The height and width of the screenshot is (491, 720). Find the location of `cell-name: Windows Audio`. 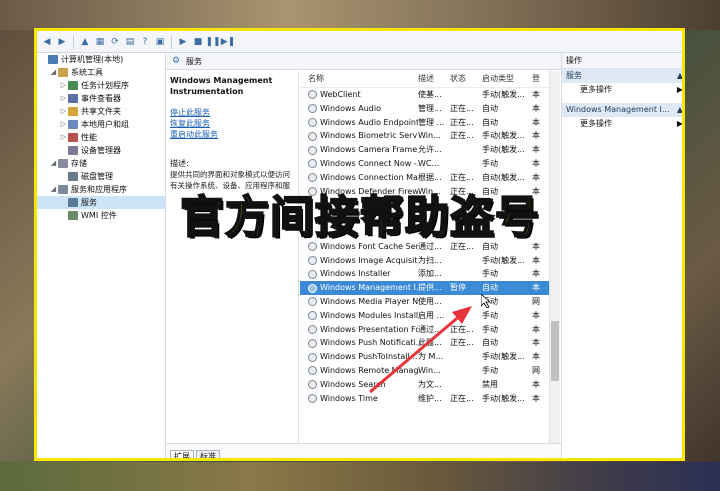

cell-name: Windows Audio is located at coordinates (359, 109).